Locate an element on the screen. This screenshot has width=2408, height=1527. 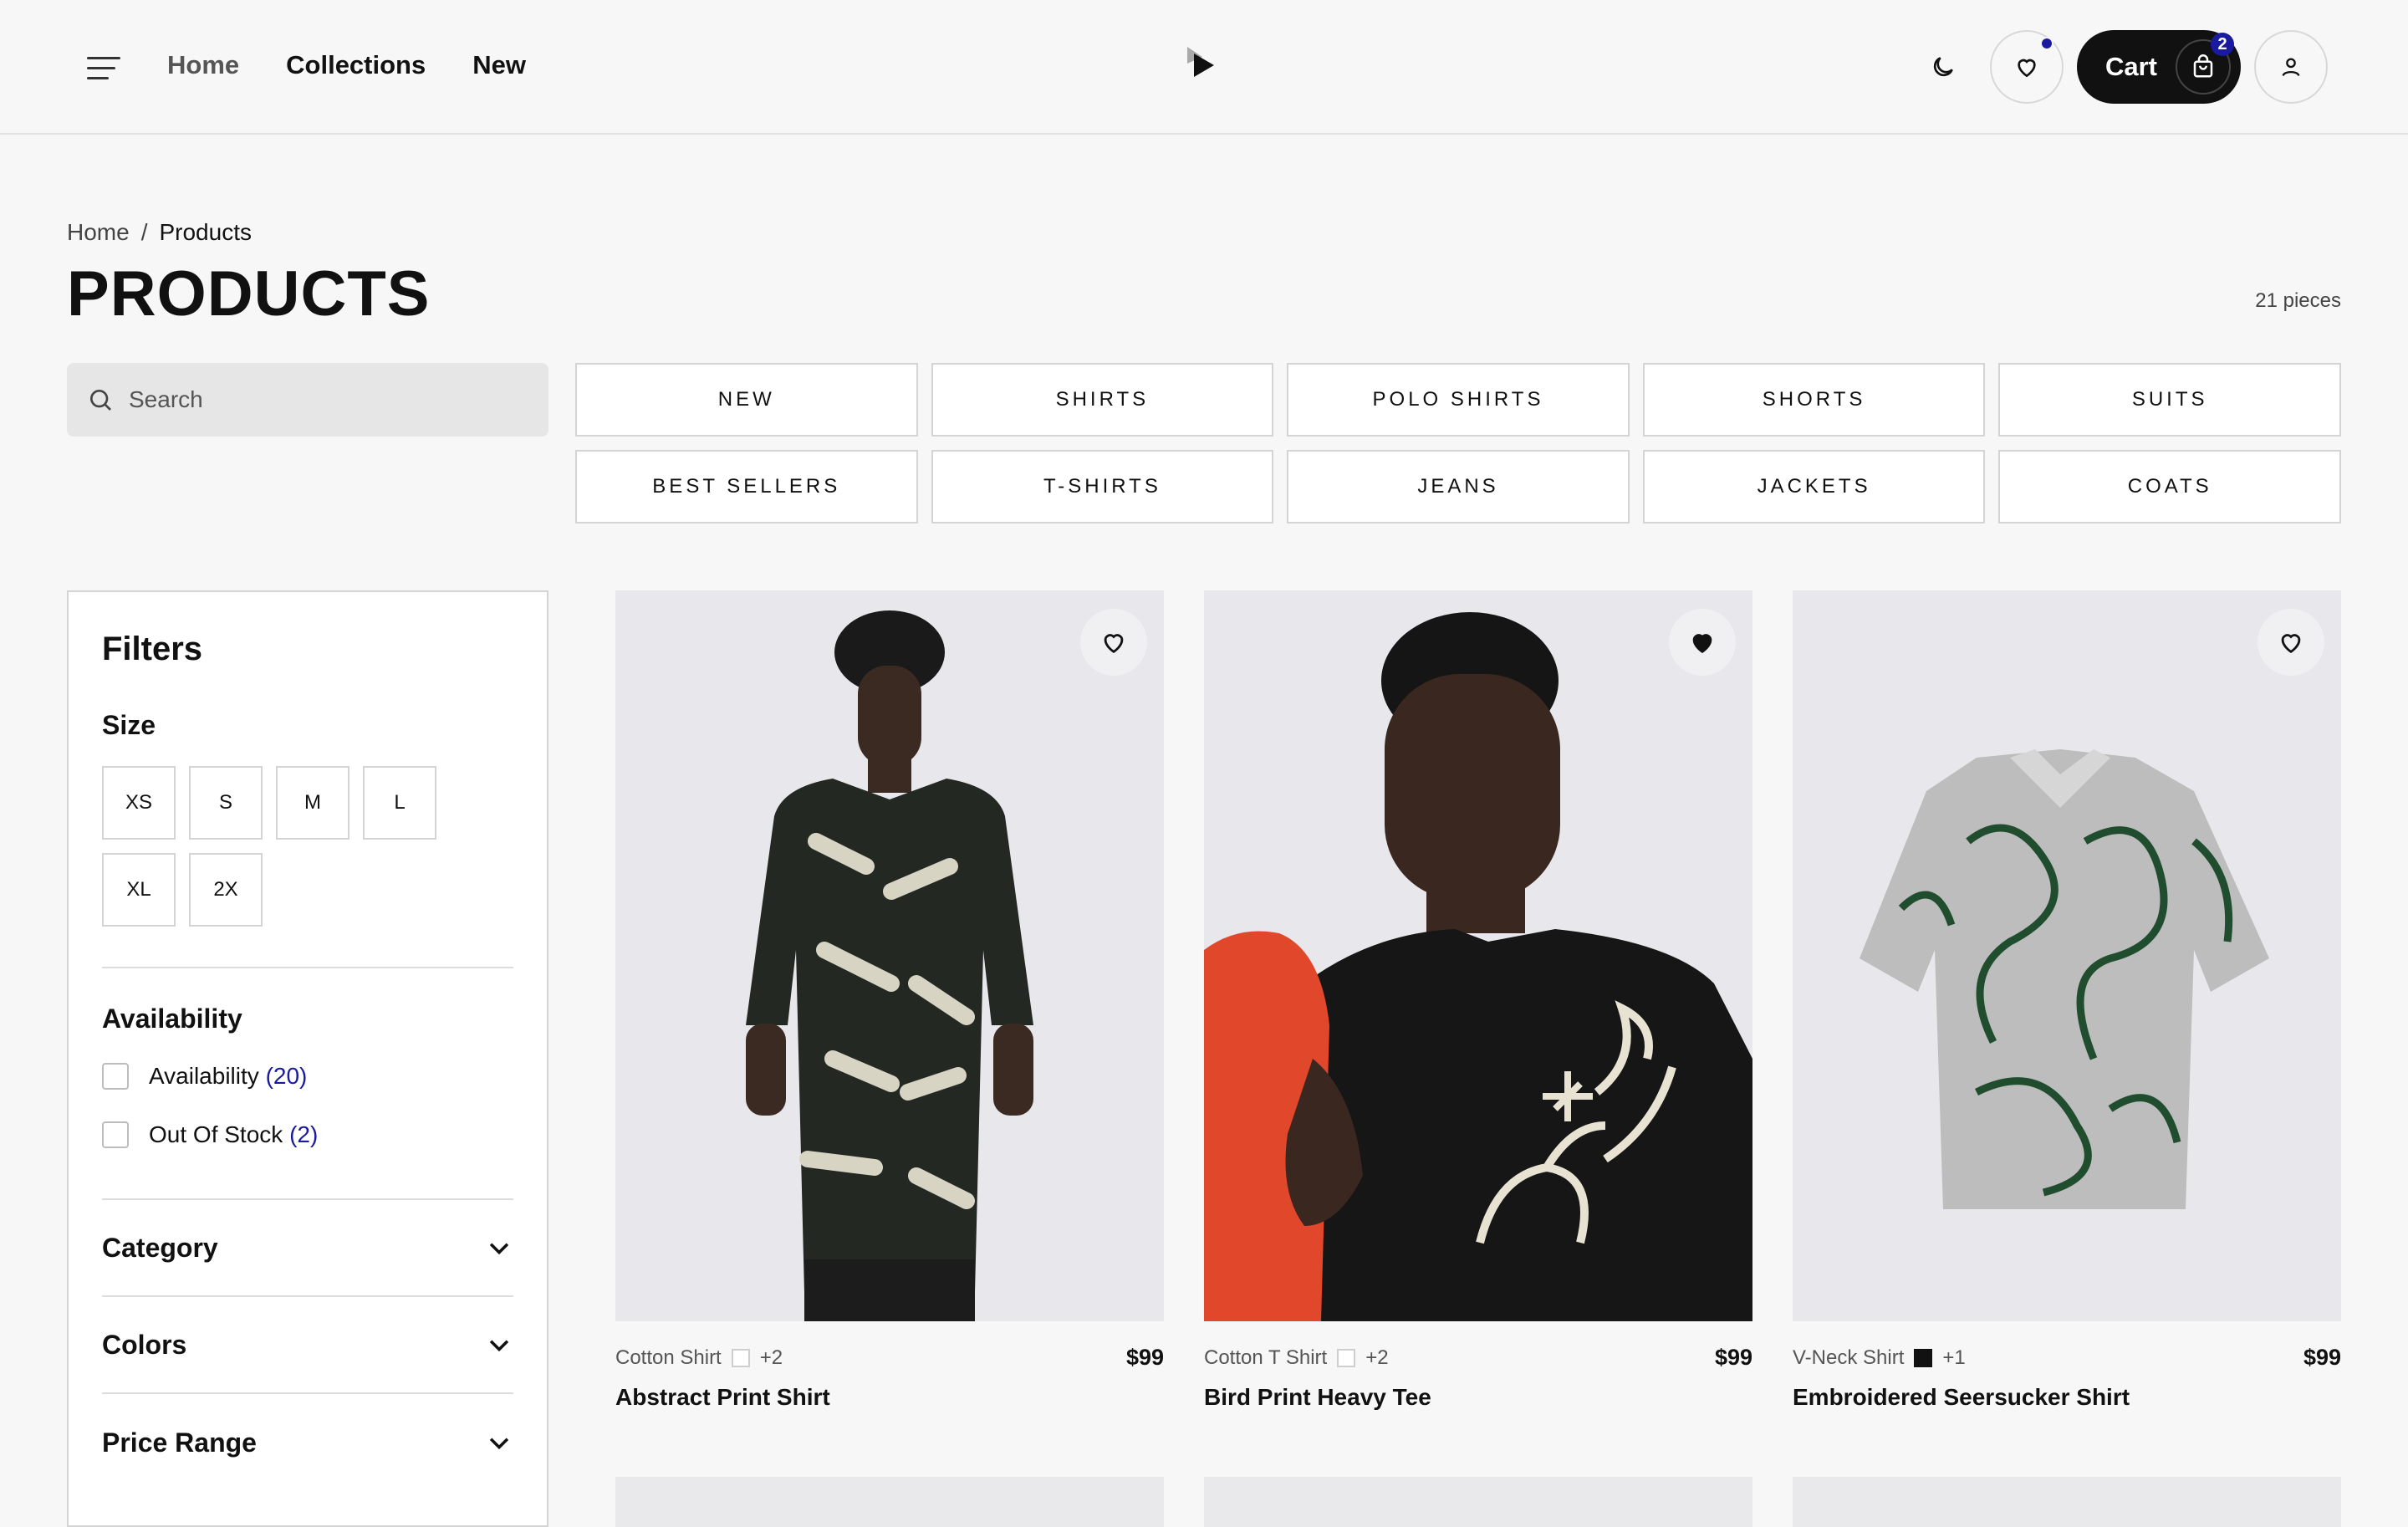
category-jackets: JACKETS is located at coordinates (1814, 486).